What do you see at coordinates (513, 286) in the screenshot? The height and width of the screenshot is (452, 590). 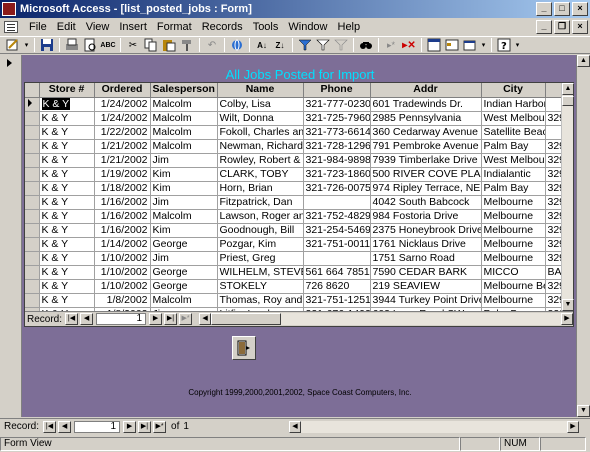 I see `cell-city: Melbourne Be` at bounding box center [513, 286].